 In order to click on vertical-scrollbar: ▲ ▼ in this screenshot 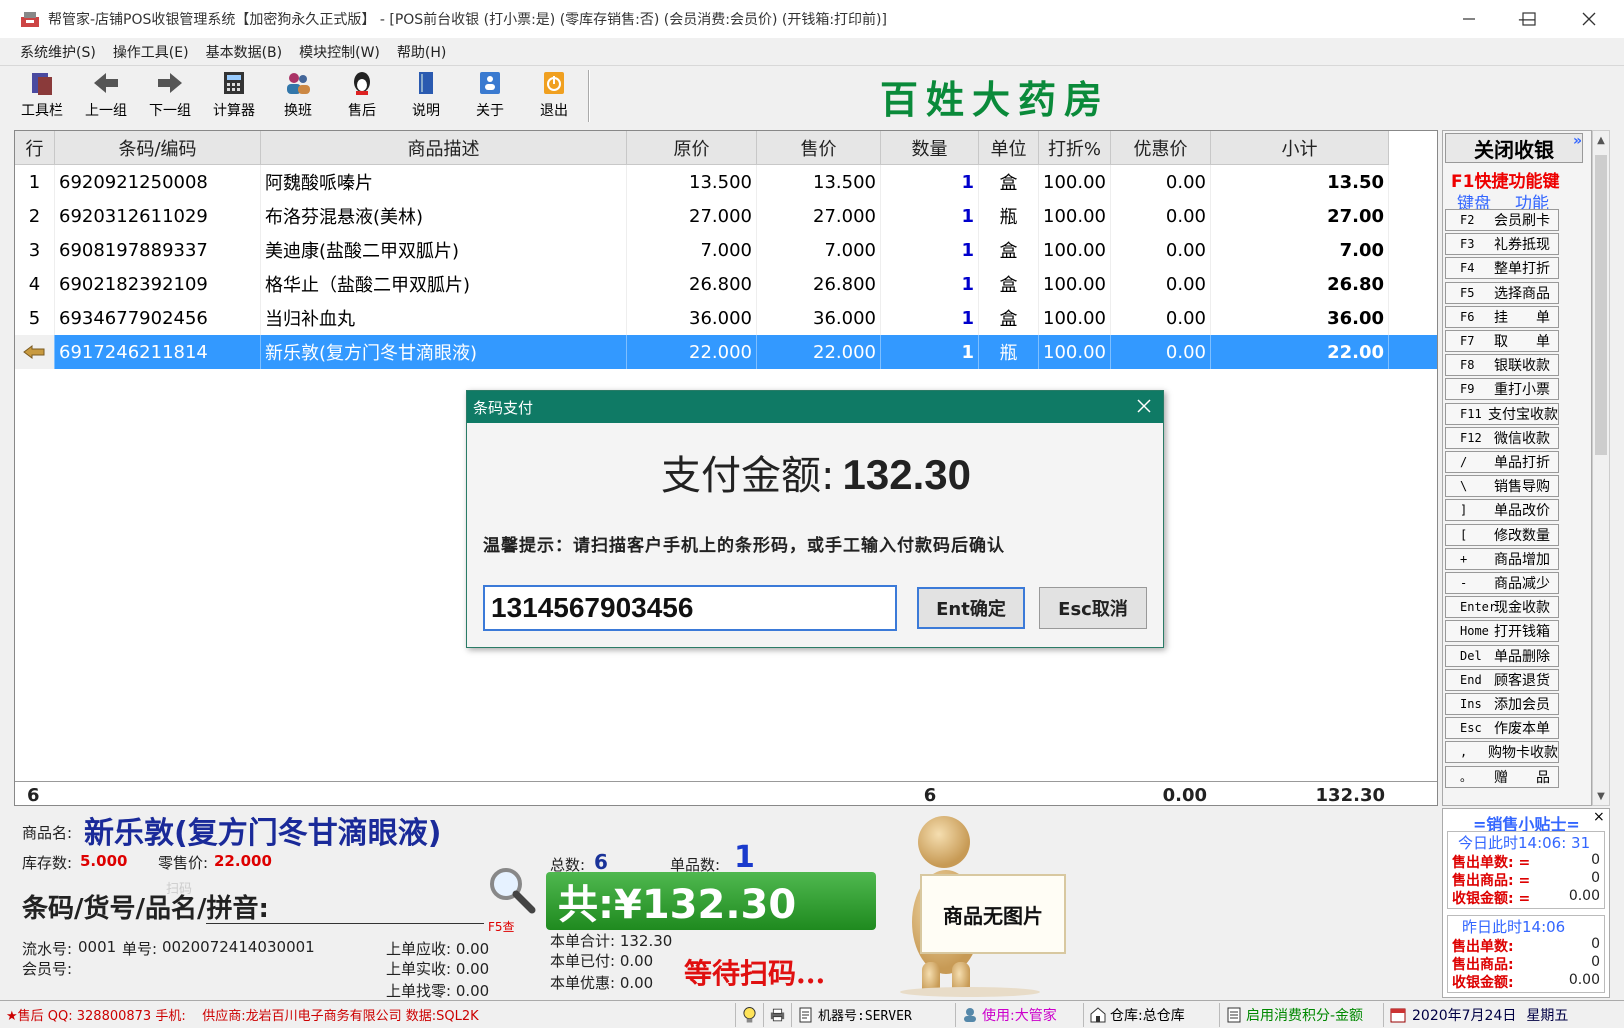, I will do `click(1601, 468)`.